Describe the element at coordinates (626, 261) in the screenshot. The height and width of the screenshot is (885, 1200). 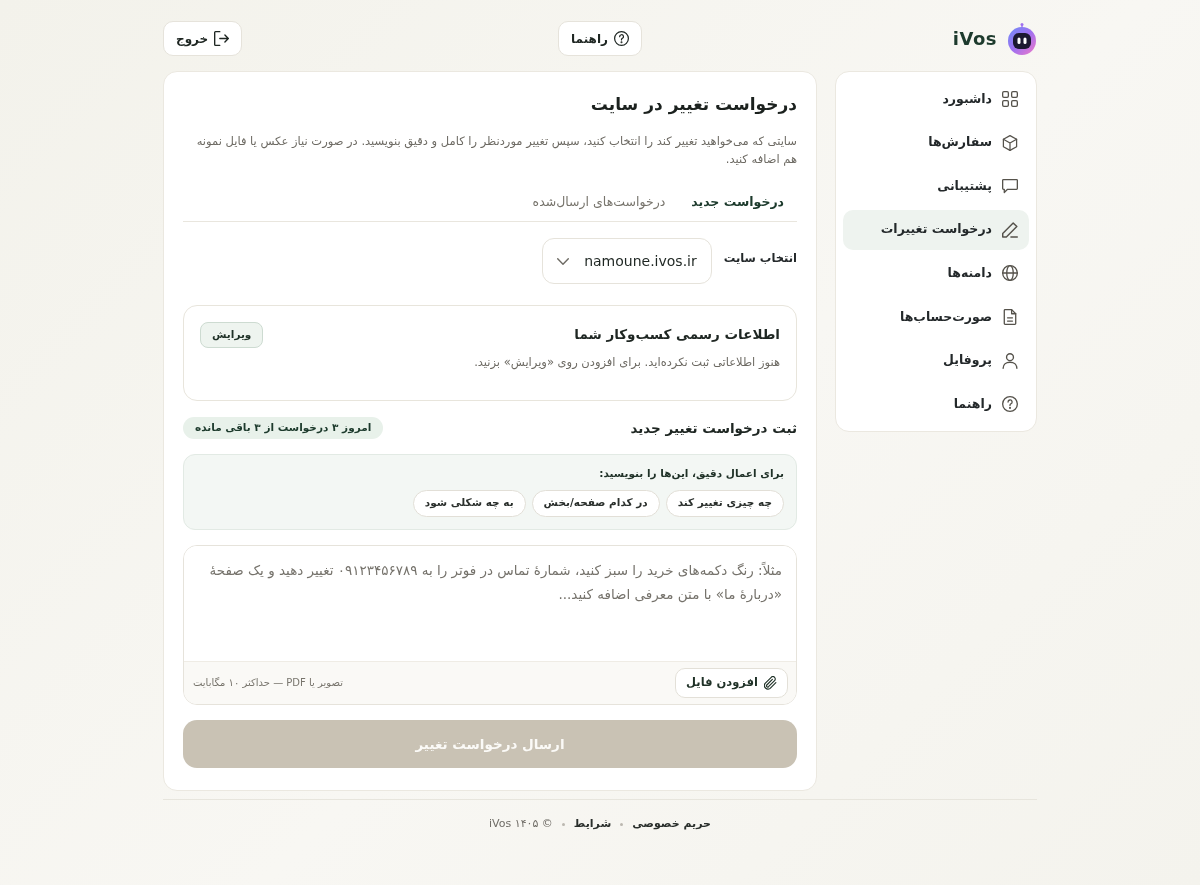
I see `site-select: namoune.ivos.ir` at that location.